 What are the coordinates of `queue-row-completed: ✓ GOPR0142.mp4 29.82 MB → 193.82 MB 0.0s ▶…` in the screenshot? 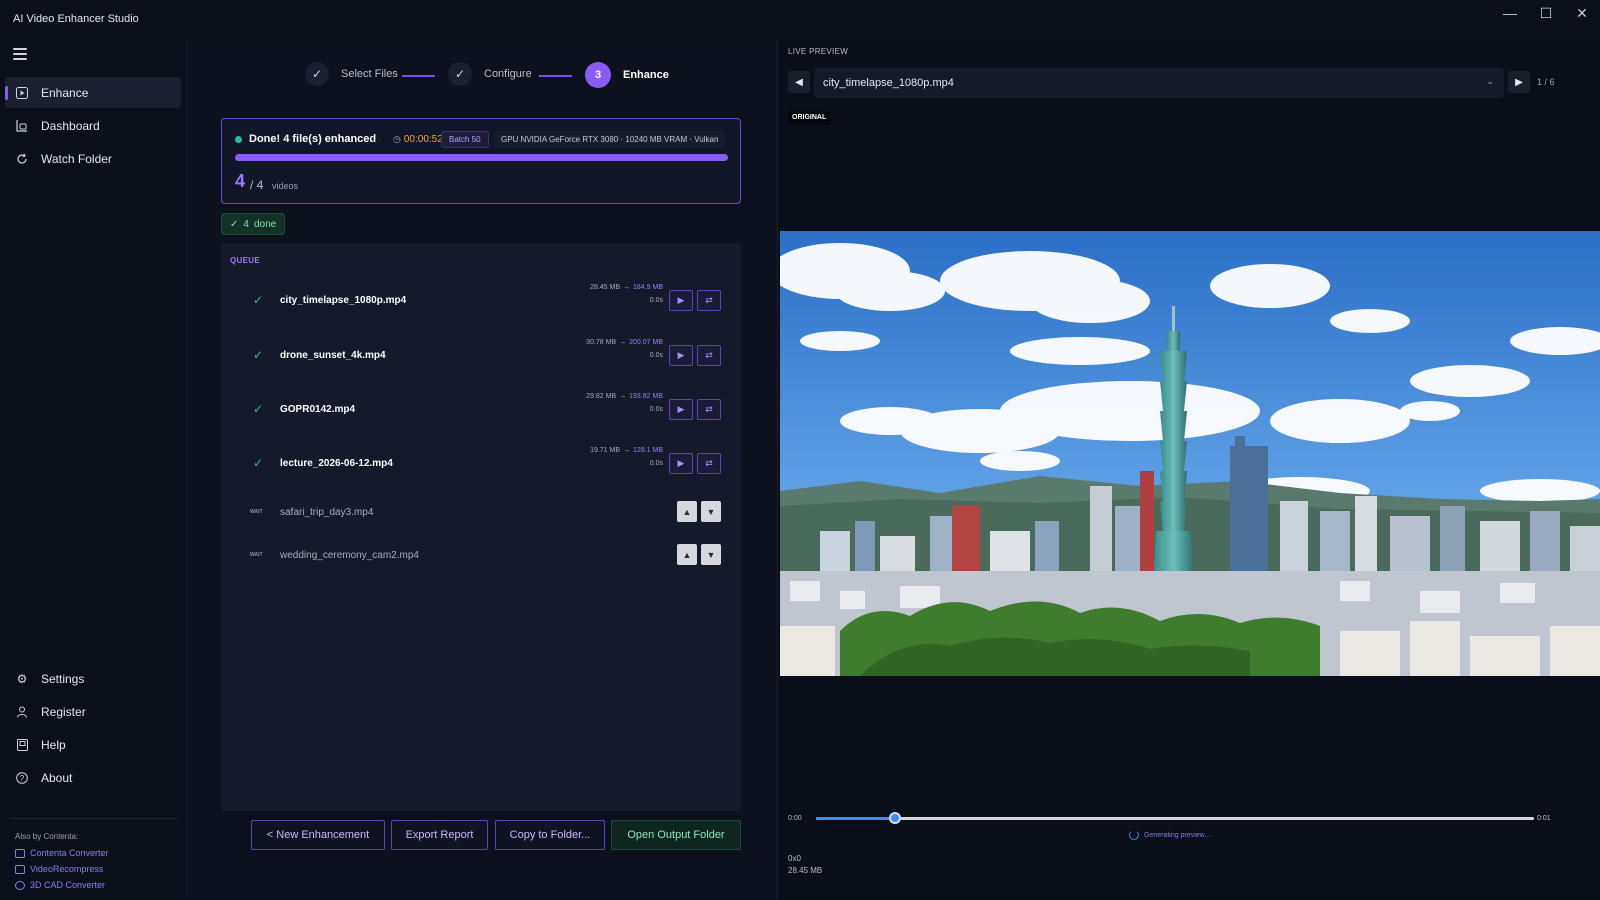 It's located at (481, 410).